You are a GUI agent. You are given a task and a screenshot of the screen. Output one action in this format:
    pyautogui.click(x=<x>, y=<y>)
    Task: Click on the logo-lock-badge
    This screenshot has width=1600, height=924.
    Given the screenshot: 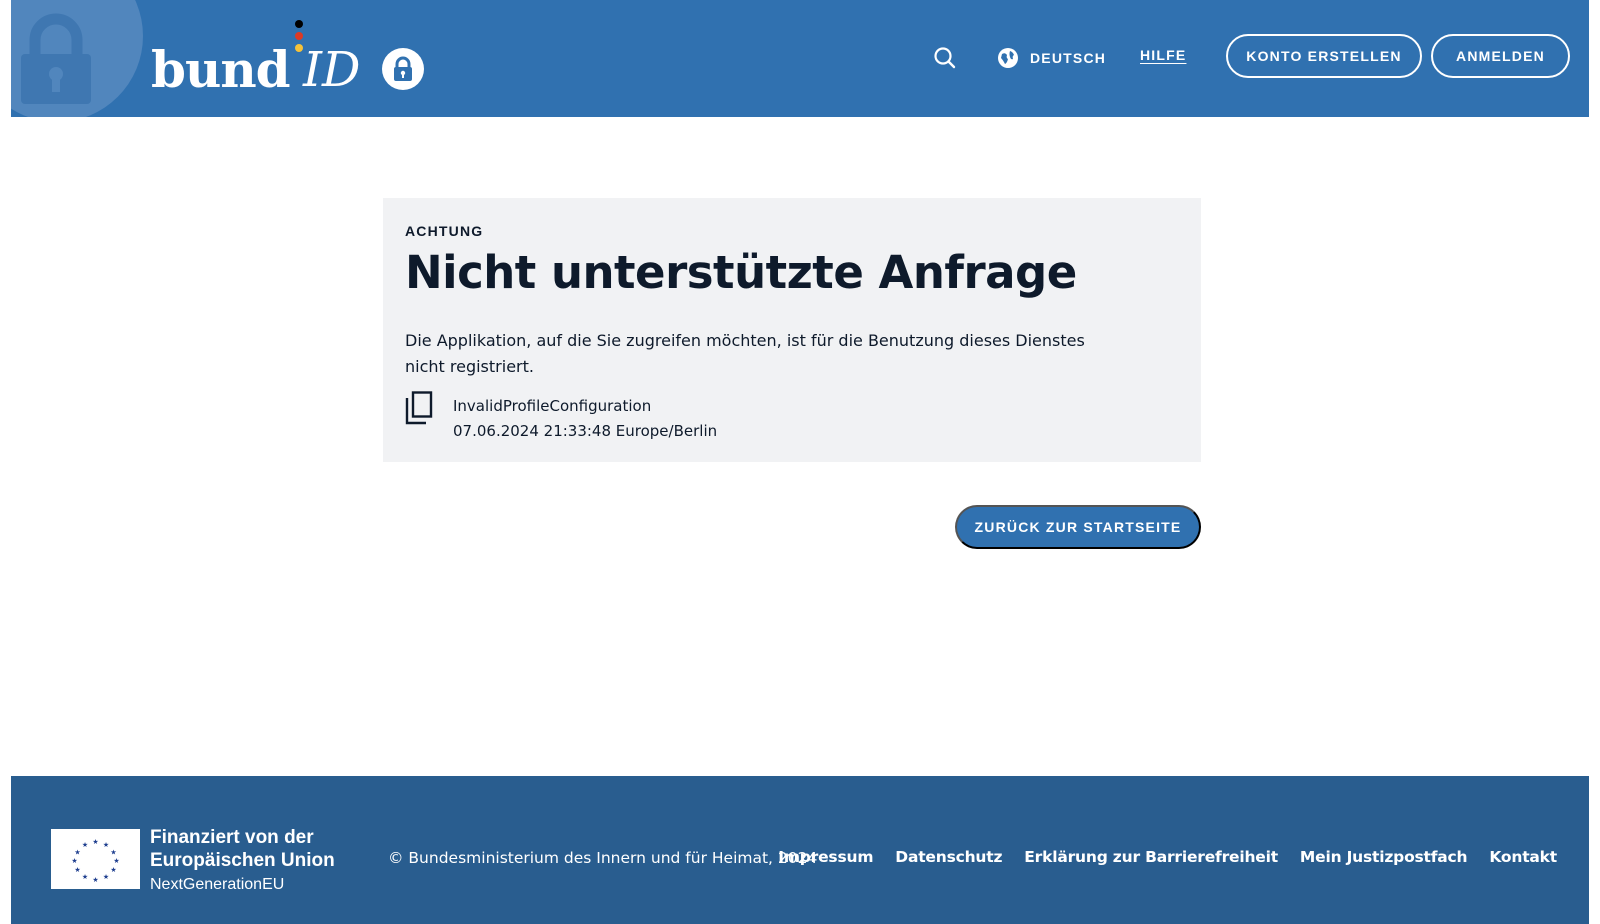 What is the action you would take?
    pyautogui.click(x=403, y=69)
    